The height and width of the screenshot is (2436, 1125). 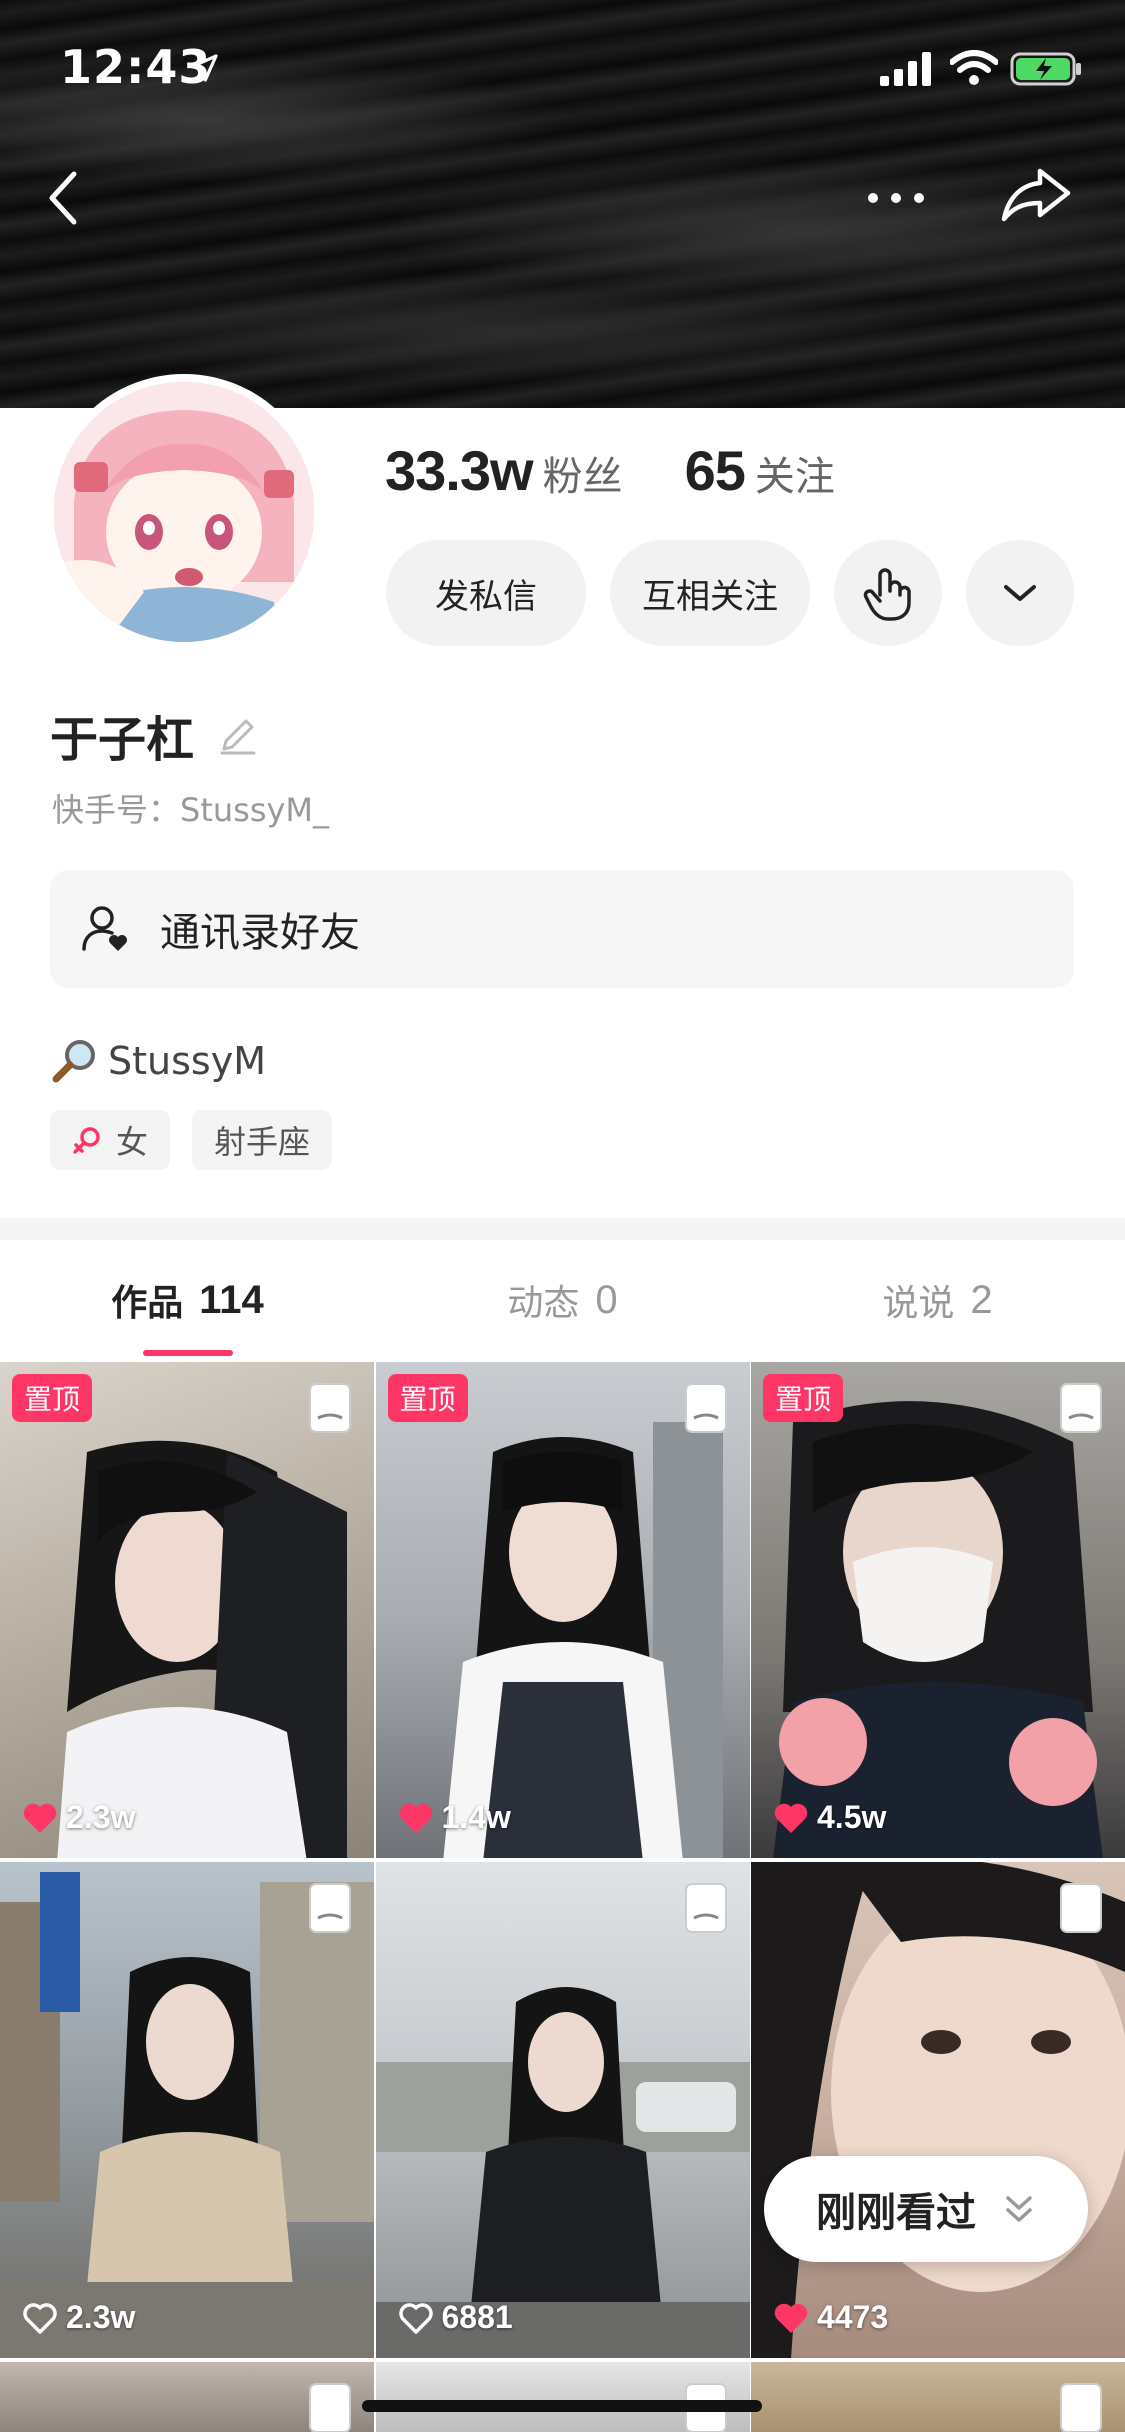 What do you see at coordinates (238, 735) in the screenshot?
I see `edit-icon` at bounding box center [238, 735].